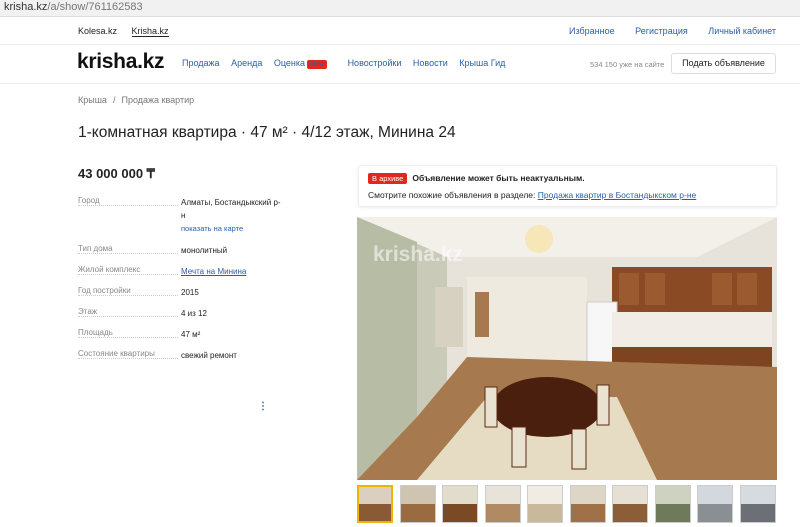  I want to click on watermark: krisha.kz, so click(418, 254).